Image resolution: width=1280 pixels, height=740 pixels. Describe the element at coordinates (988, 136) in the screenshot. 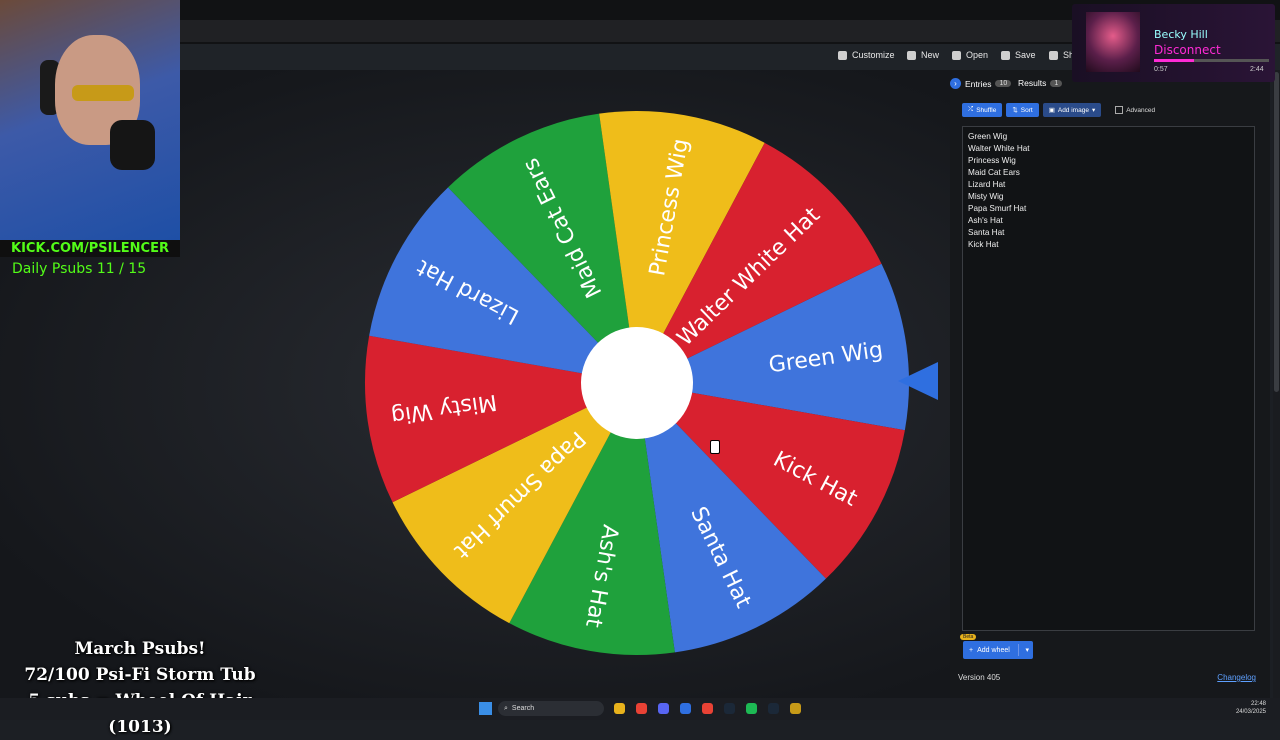

I see `entry-line: Green Wig` at that location.